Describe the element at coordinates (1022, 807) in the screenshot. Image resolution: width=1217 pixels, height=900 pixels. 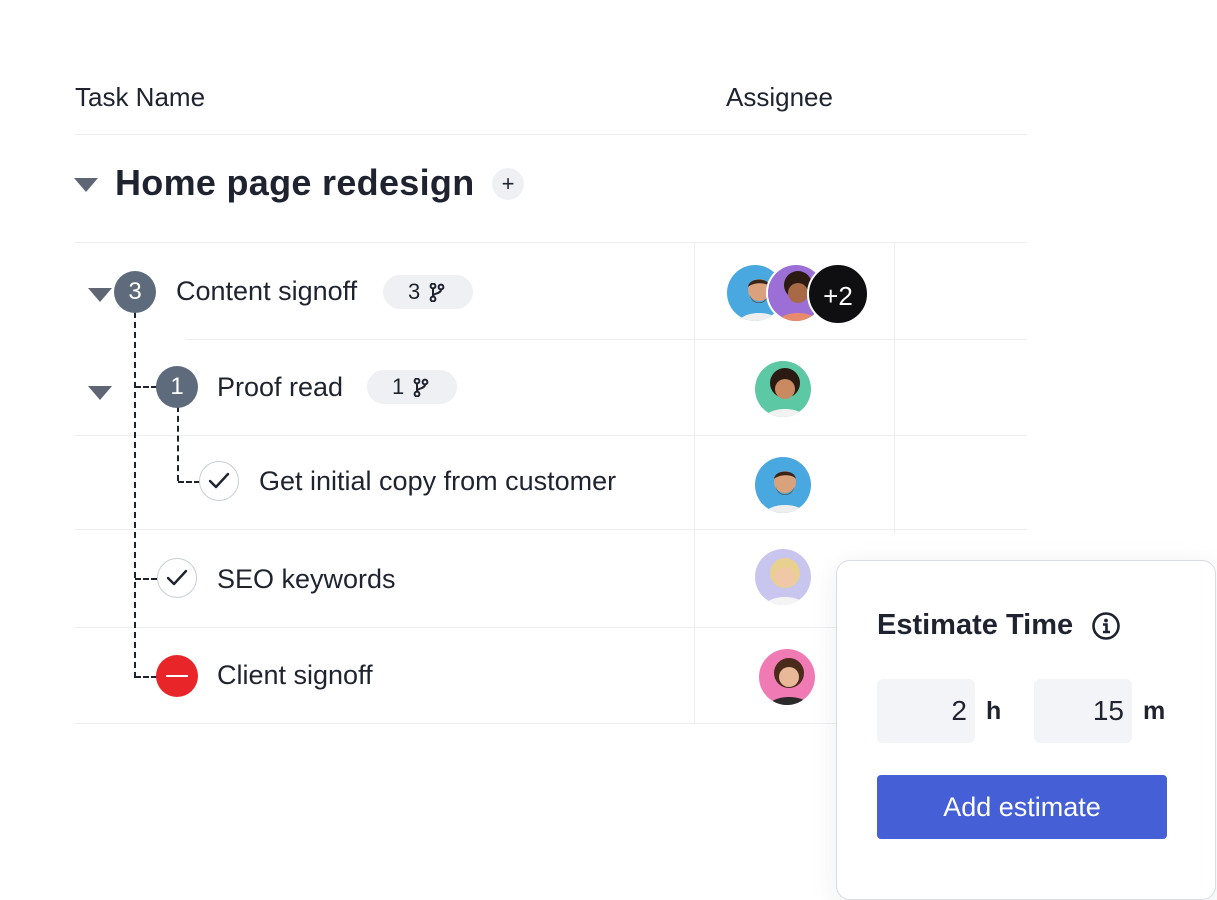
I see `add-estimate-button: Add estimate` at that location.